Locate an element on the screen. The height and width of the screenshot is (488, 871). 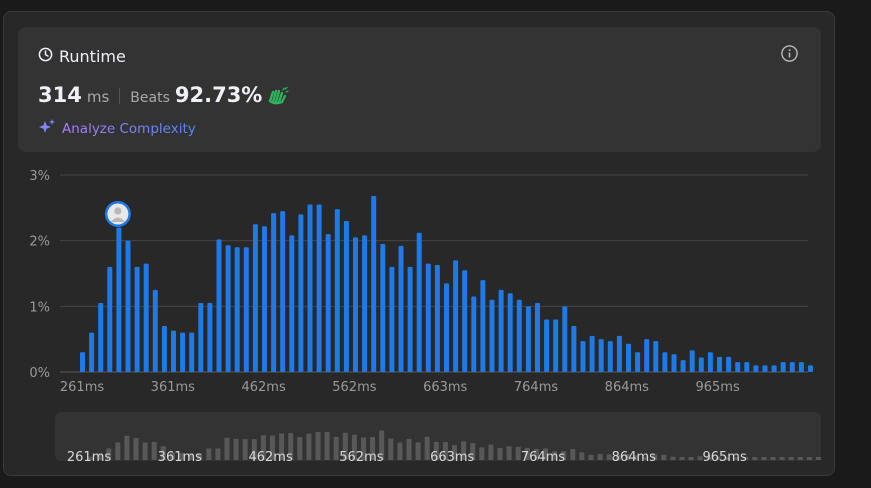
y-tick-label: 3% is located at coordinates (39, 176).